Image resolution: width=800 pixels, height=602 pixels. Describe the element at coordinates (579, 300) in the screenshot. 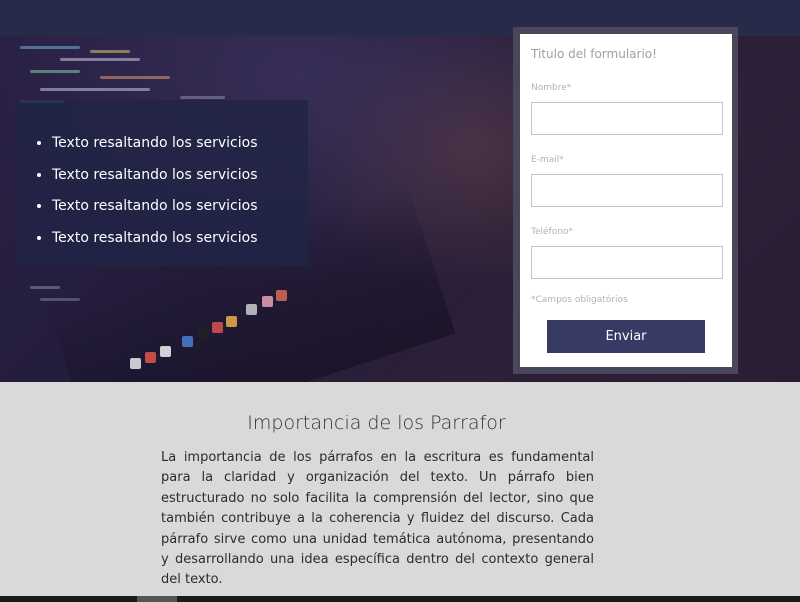

I see `required-fields-note: *Campos obligatórios` at that location.